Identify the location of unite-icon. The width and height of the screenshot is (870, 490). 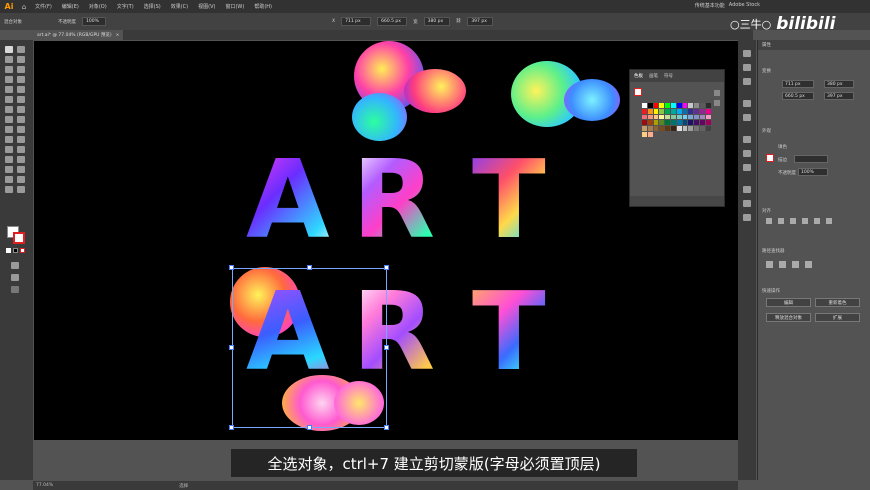
(769, 264).